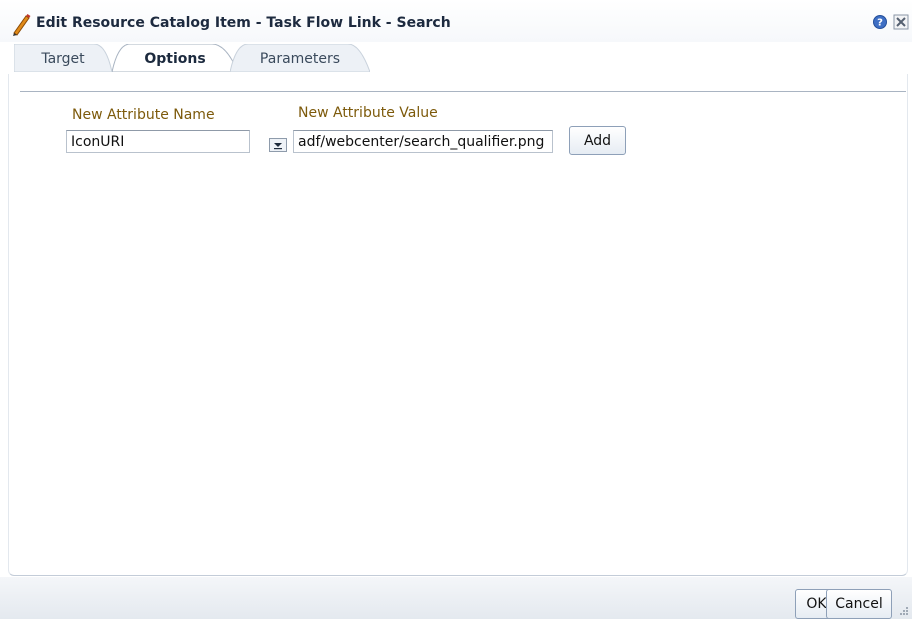  What do you see at coordinates (22, 25) in the screenshot?
I see `pencil-icon` at bounding box center [22, 25].